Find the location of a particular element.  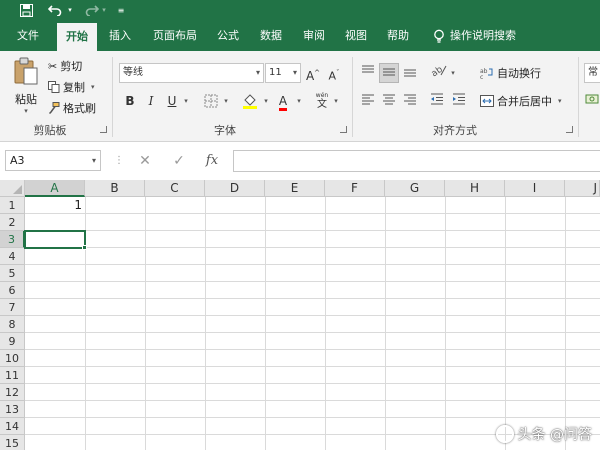

row-header-10: 10 is located at coordinates (12, 358).